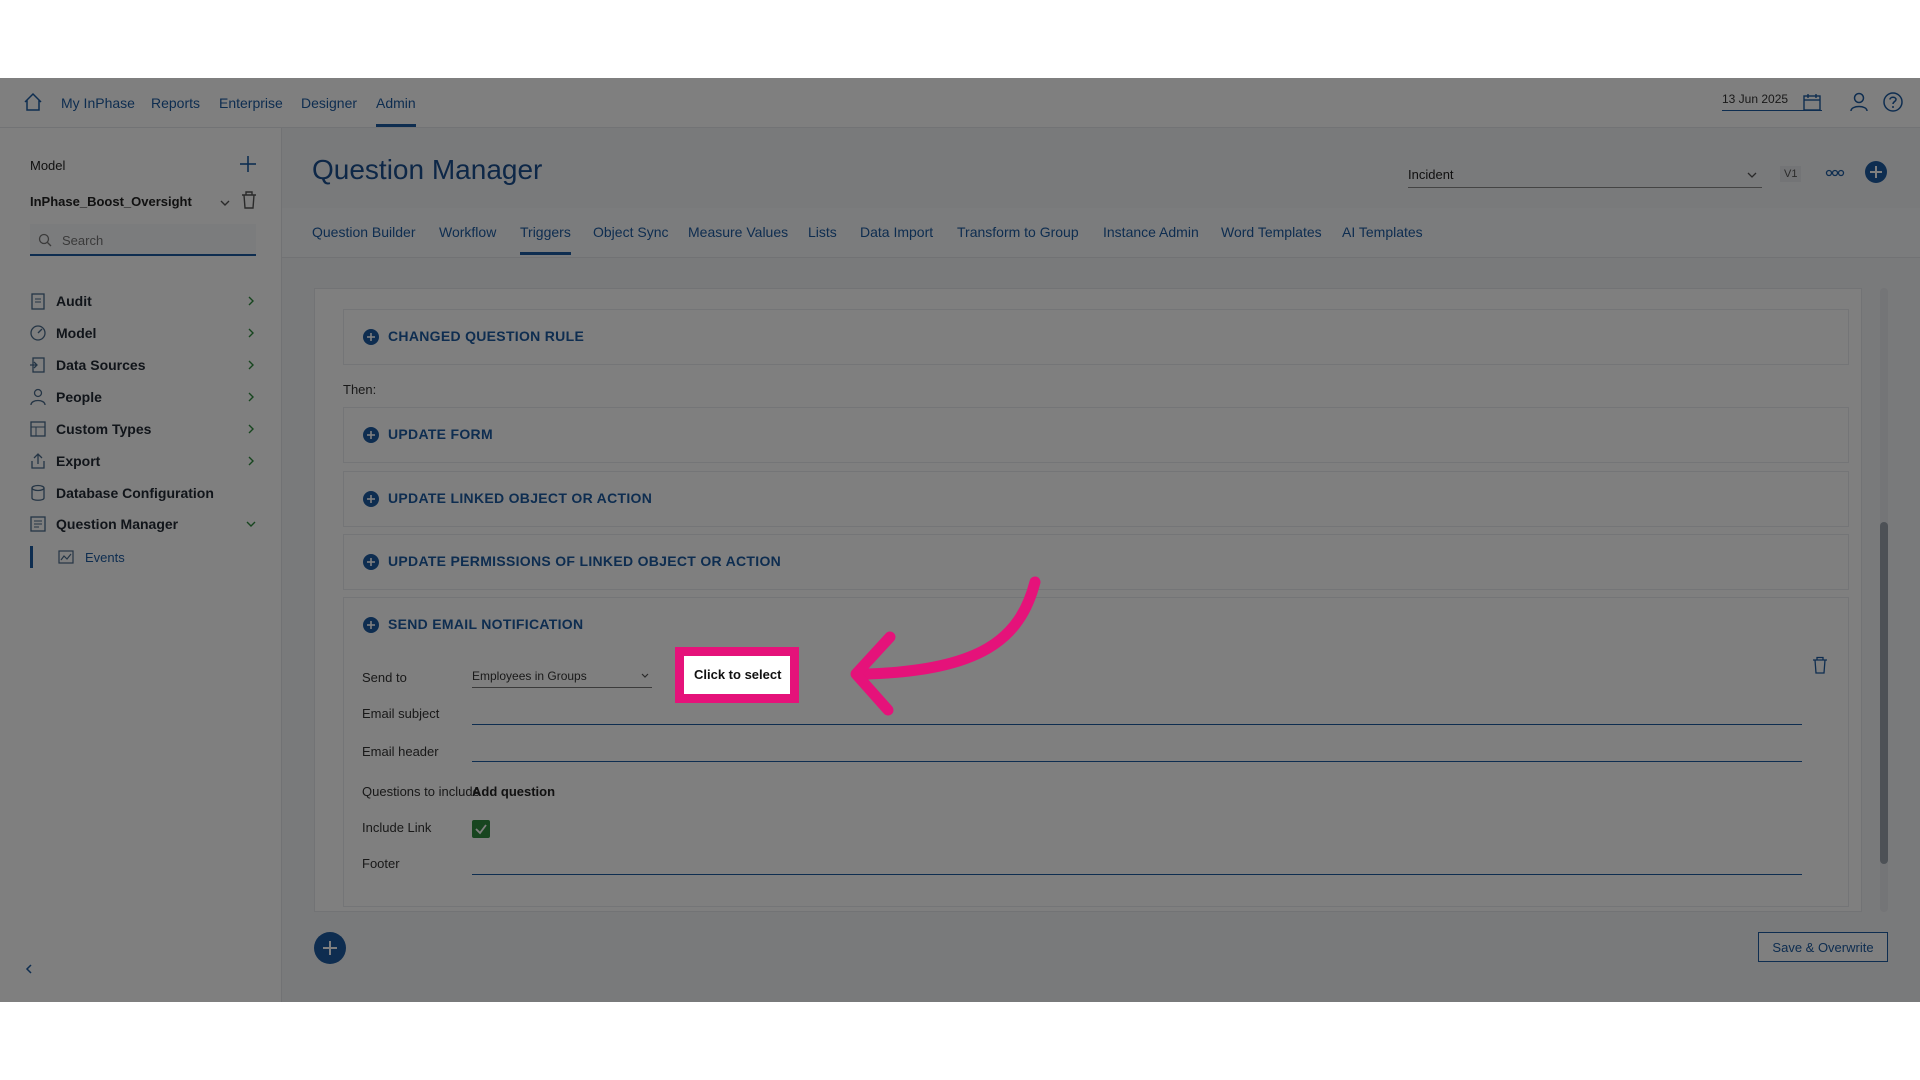 Image resolution: width=1920 pixels, height=1080 pixels. I want to click on tab-data-import: Data Import, so click(896, 232).